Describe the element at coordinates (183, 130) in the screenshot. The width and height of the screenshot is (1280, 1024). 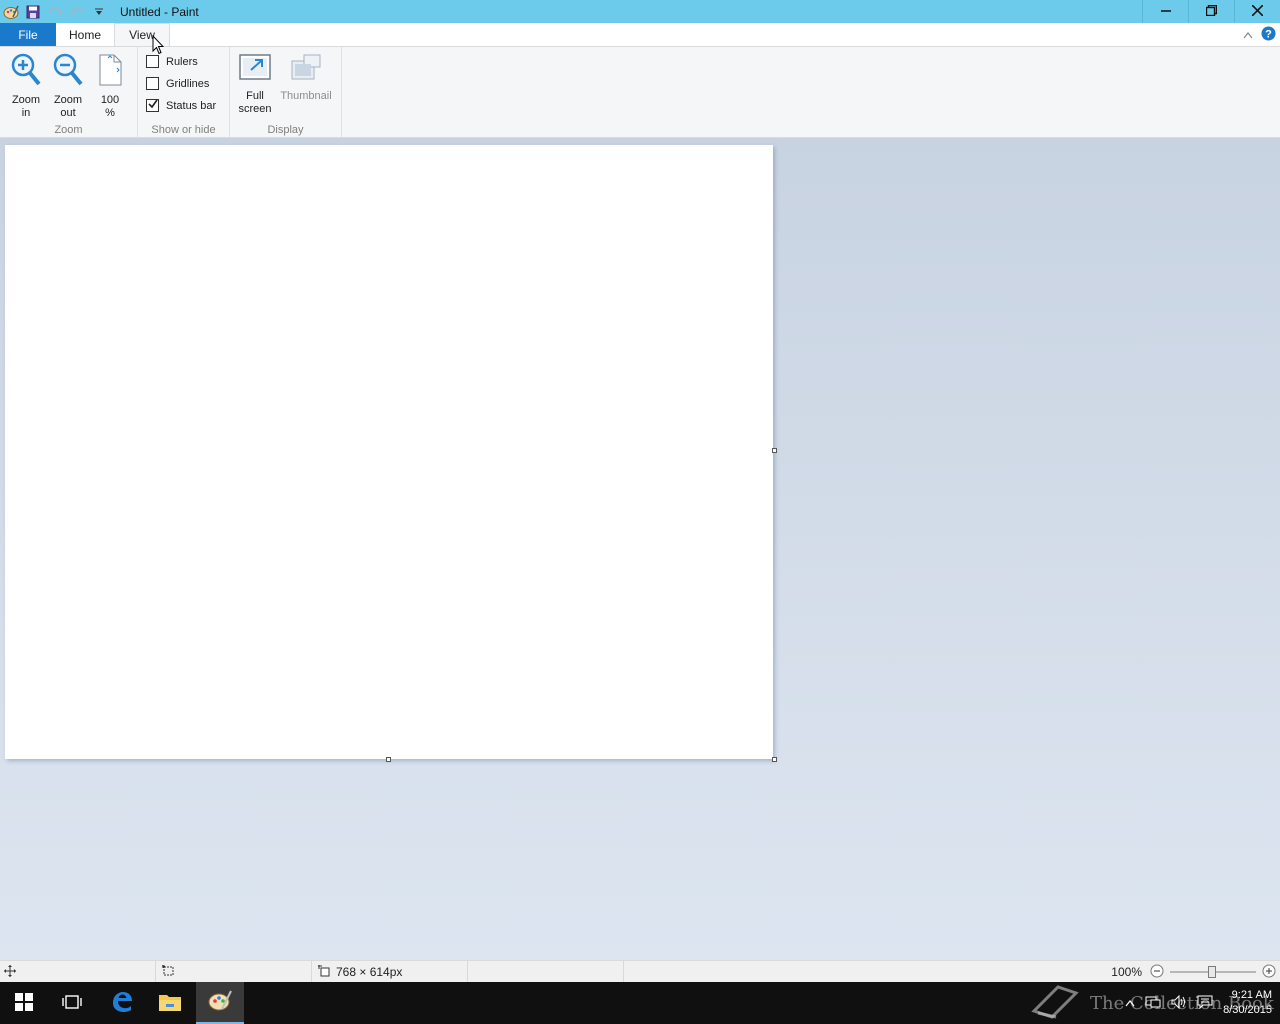
I see `show-or-hide-group-label: Show or hide` at that location.